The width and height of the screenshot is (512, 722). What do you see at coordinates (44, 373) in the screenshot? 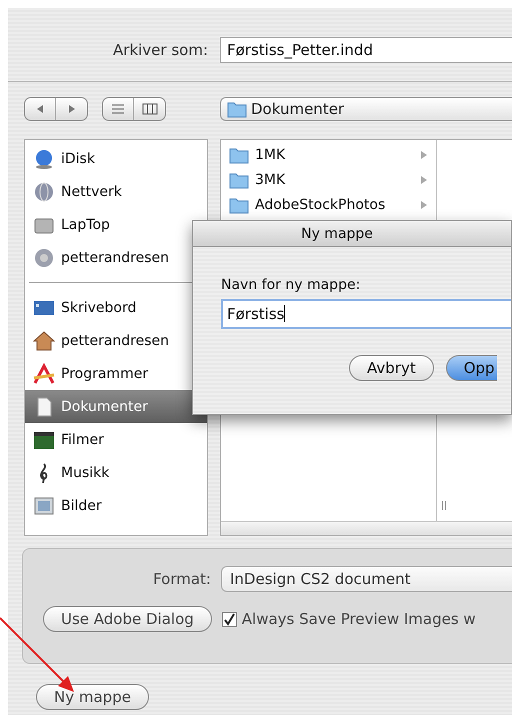
I see `pencil-ruler-icon` at bounding box center [44, 373].